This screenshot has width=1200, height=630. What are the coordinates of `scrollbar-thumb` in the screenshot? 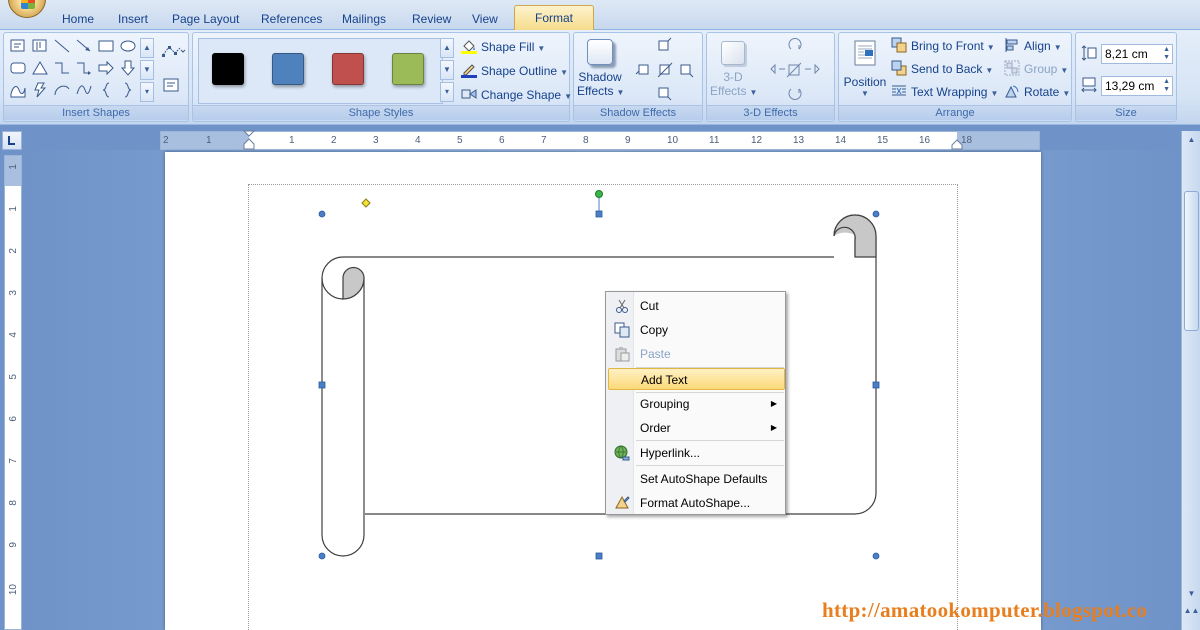 It's located at (1191, 261).